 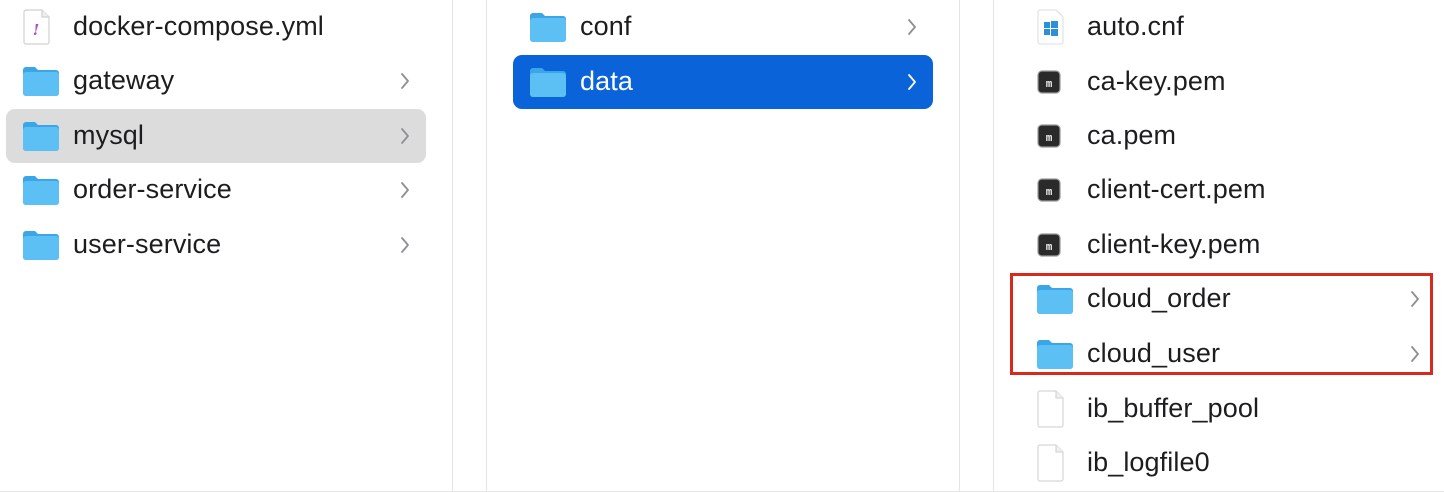 I want to click on folder-item-data: data, so click(x=723, y=82).